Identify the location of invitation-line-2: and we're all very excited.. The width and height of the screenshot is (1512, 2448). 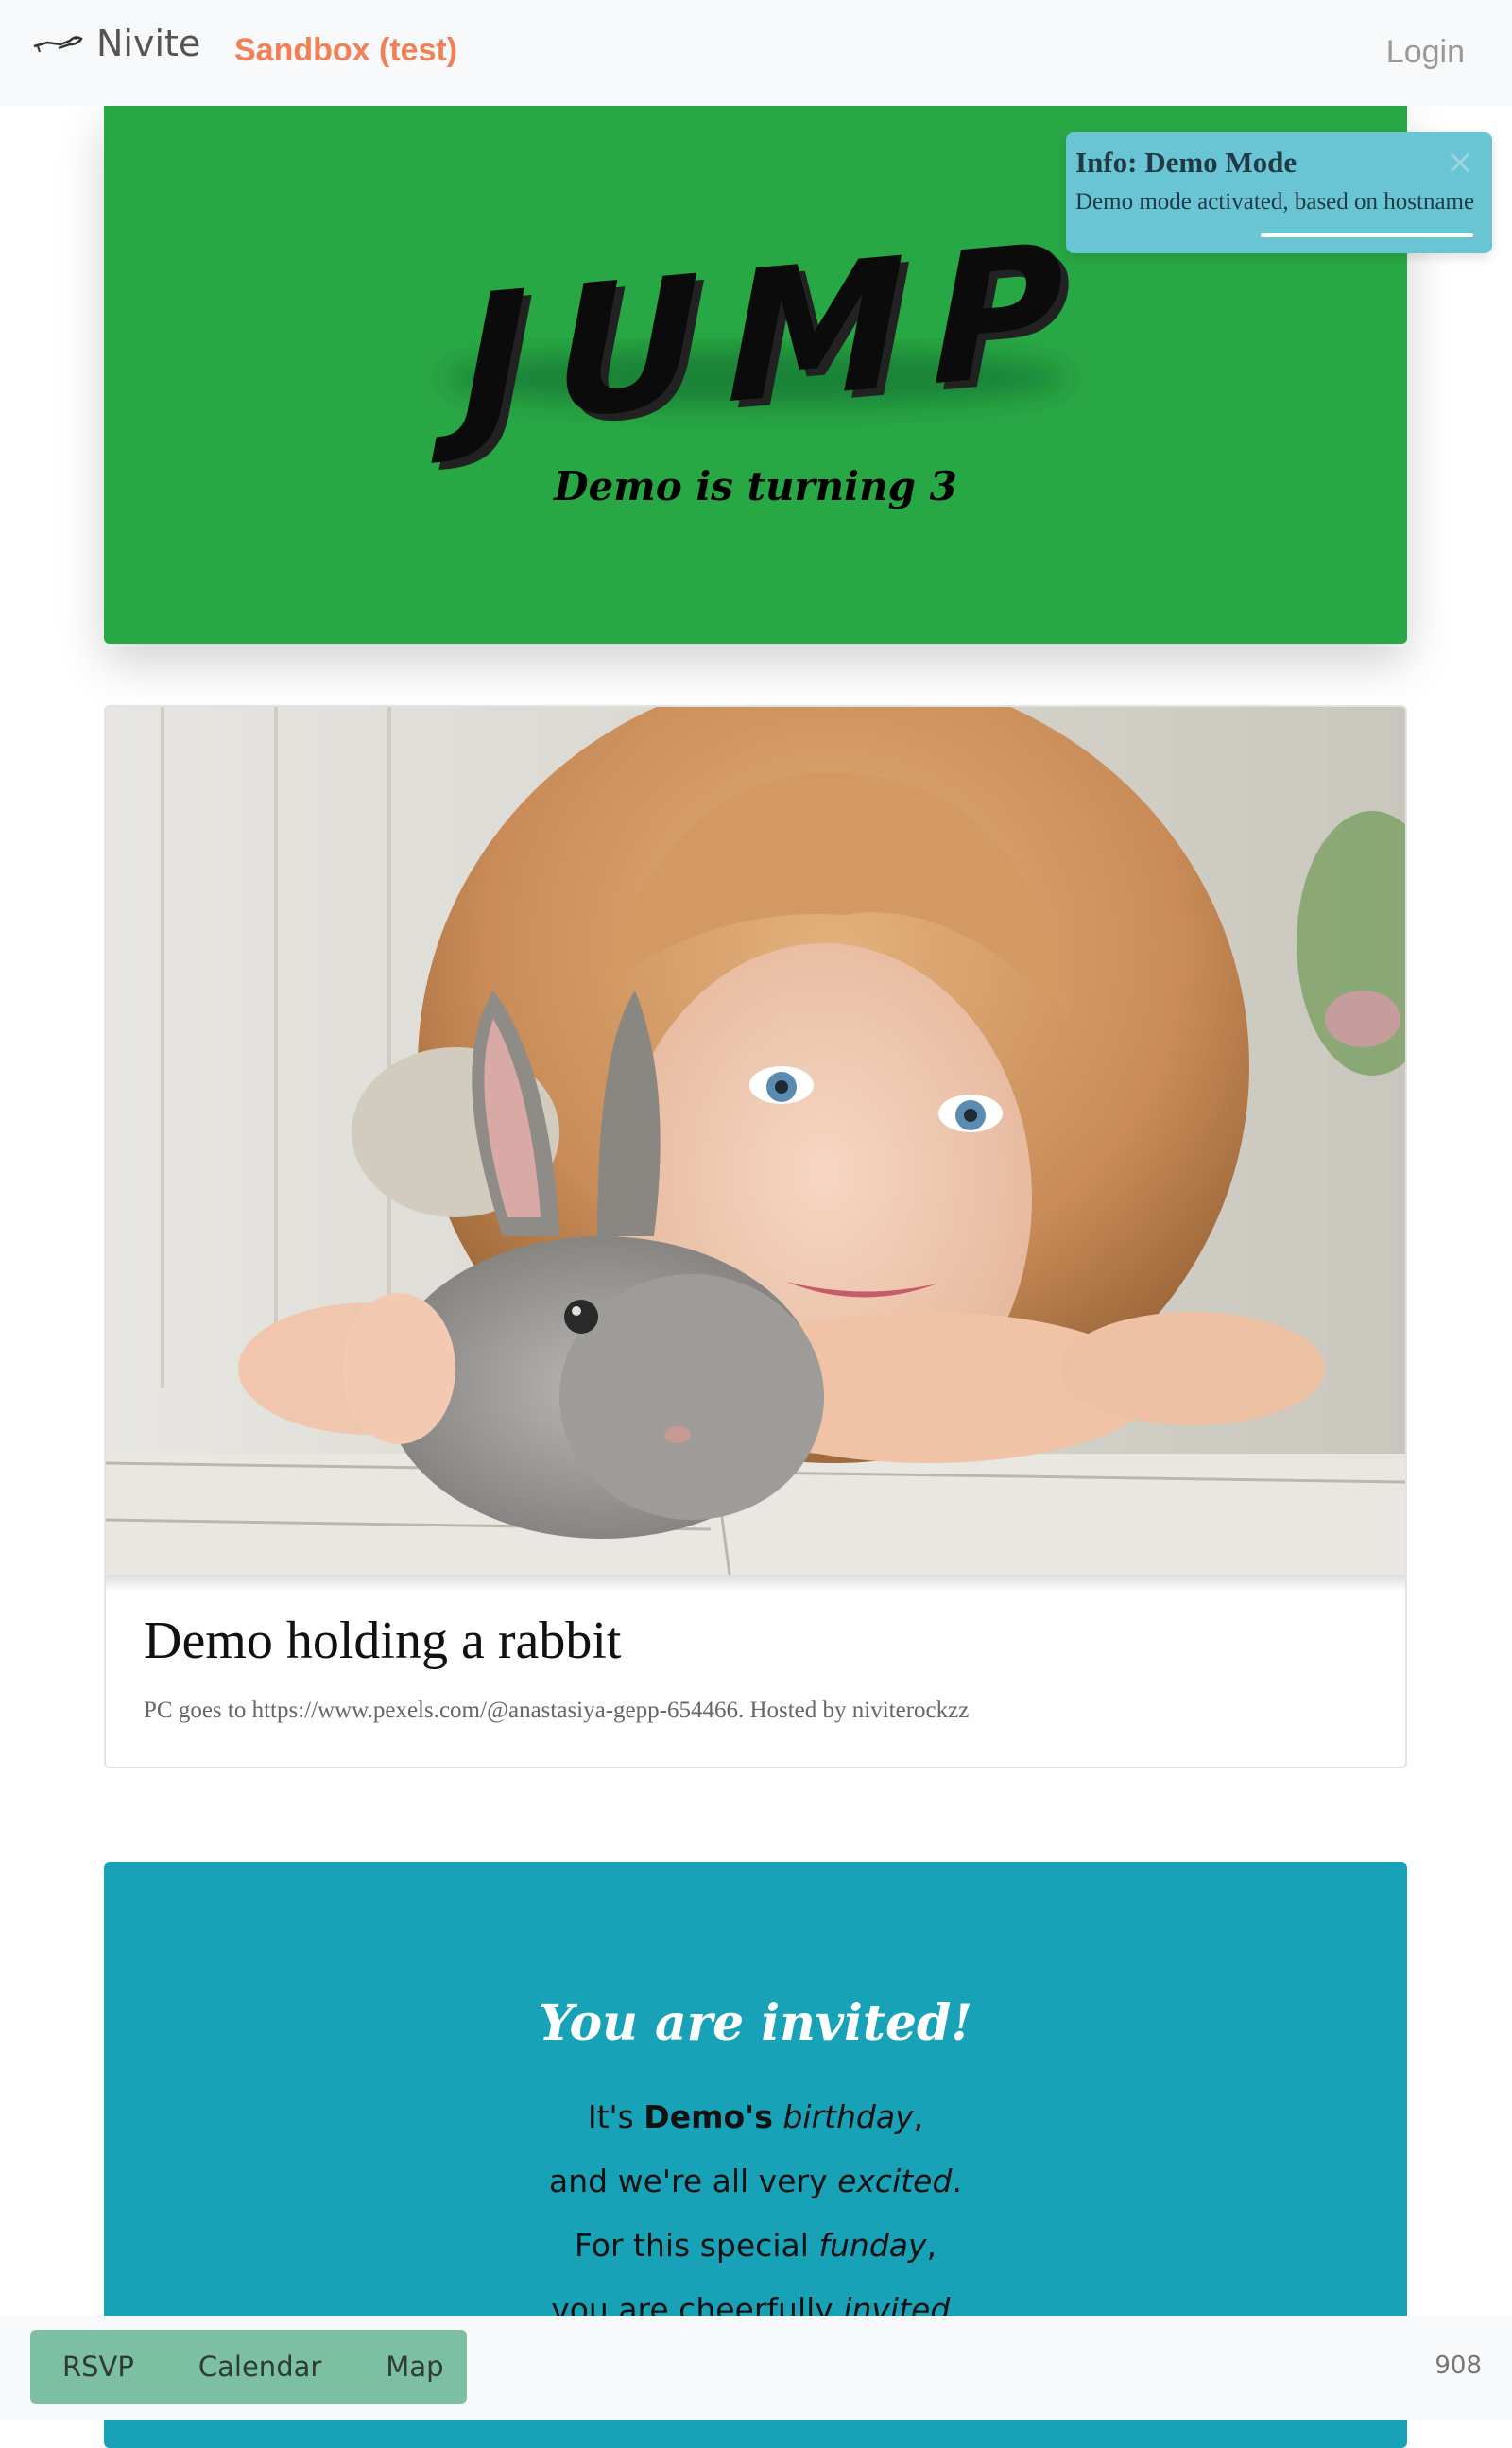
(755, 2181).